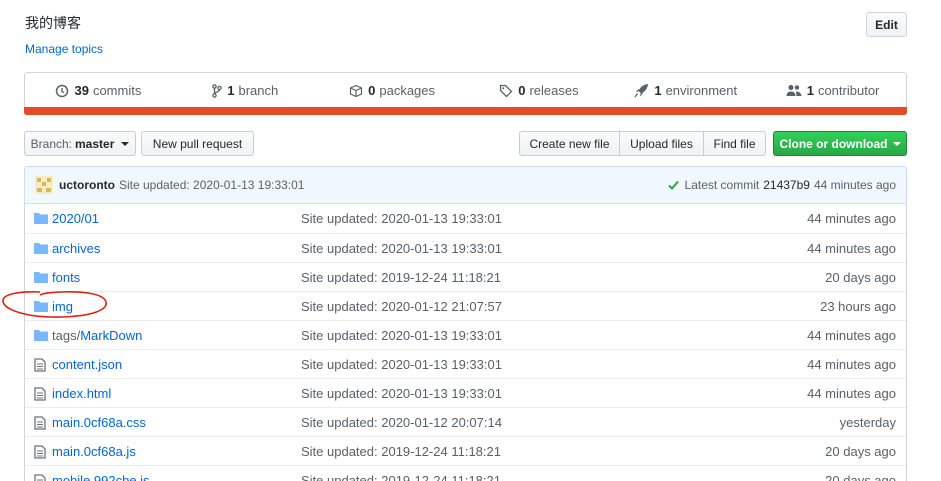  What do you see at coordinates (197, 143) in the screenshot?
I see `new-pull-request-button: New pull request` at bounding box center [197, 143].